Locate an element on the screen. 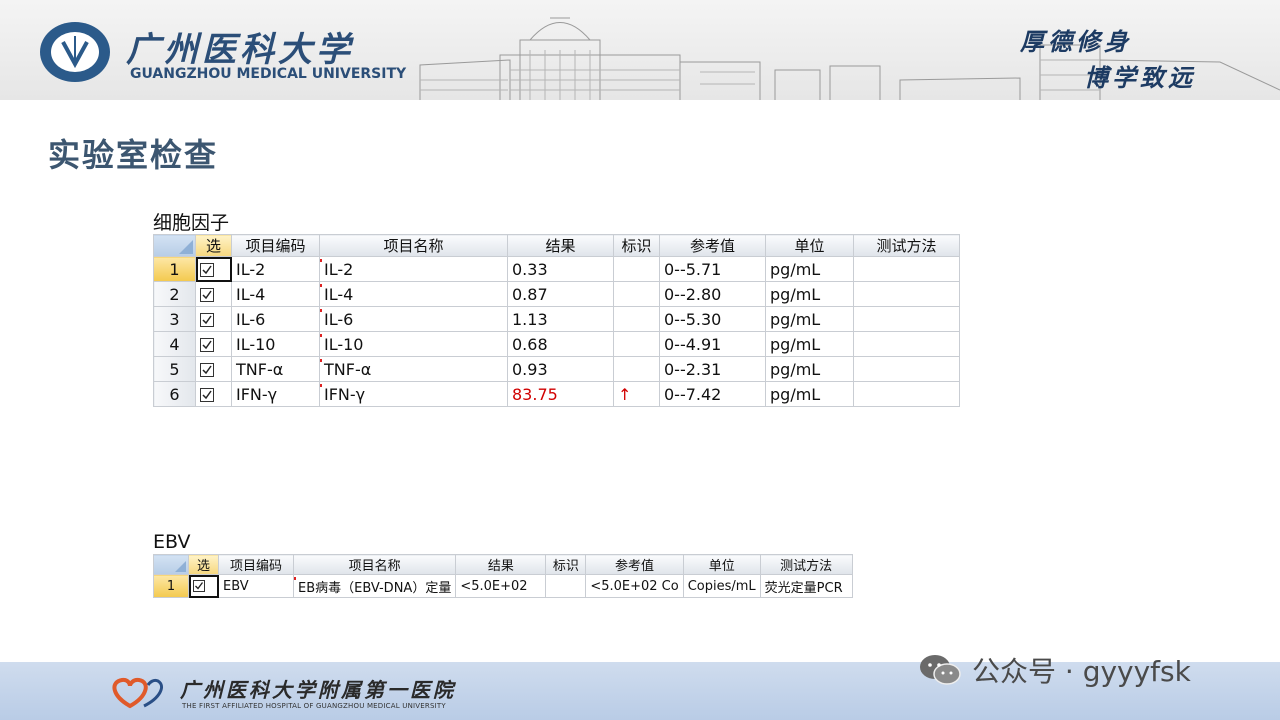 The image size is (1280, 720). row-number: 4 is located at coordinates (174, 344).